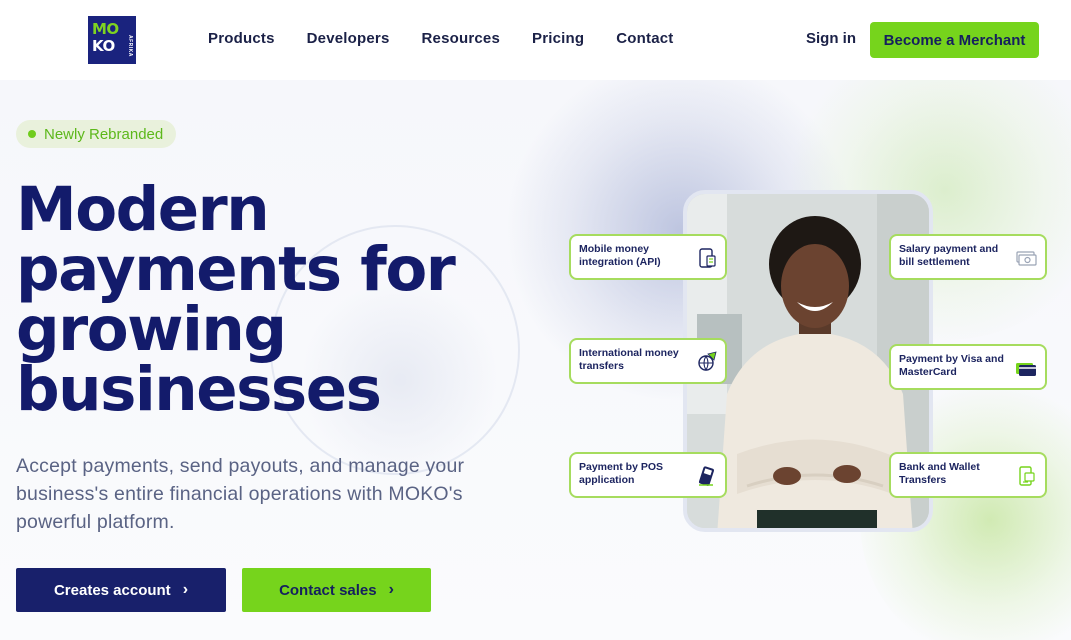  I want to click on feature-card-pos: Payment by POS application, so click(648, 475).